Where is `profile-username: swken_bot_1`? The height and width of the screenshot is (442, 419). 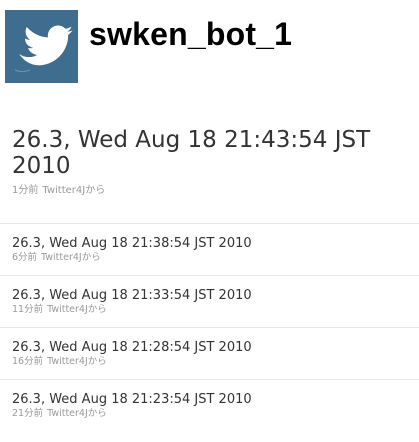
profile-username: swken_bot_1 is located at coordinates (190, 34).